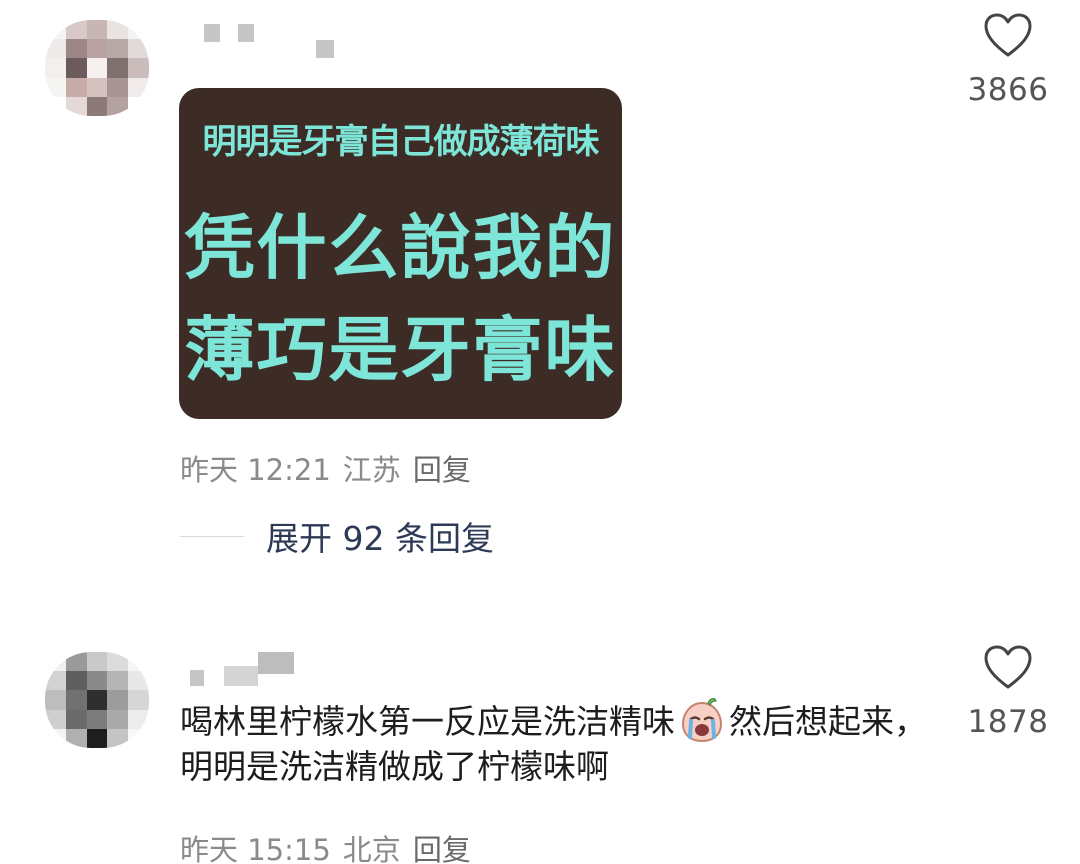 Image resolution: width=1080 pixels, height=864 pixels. I want to click on comment-meta: 昨天 15:15 北京 回复, so click(331, 845).